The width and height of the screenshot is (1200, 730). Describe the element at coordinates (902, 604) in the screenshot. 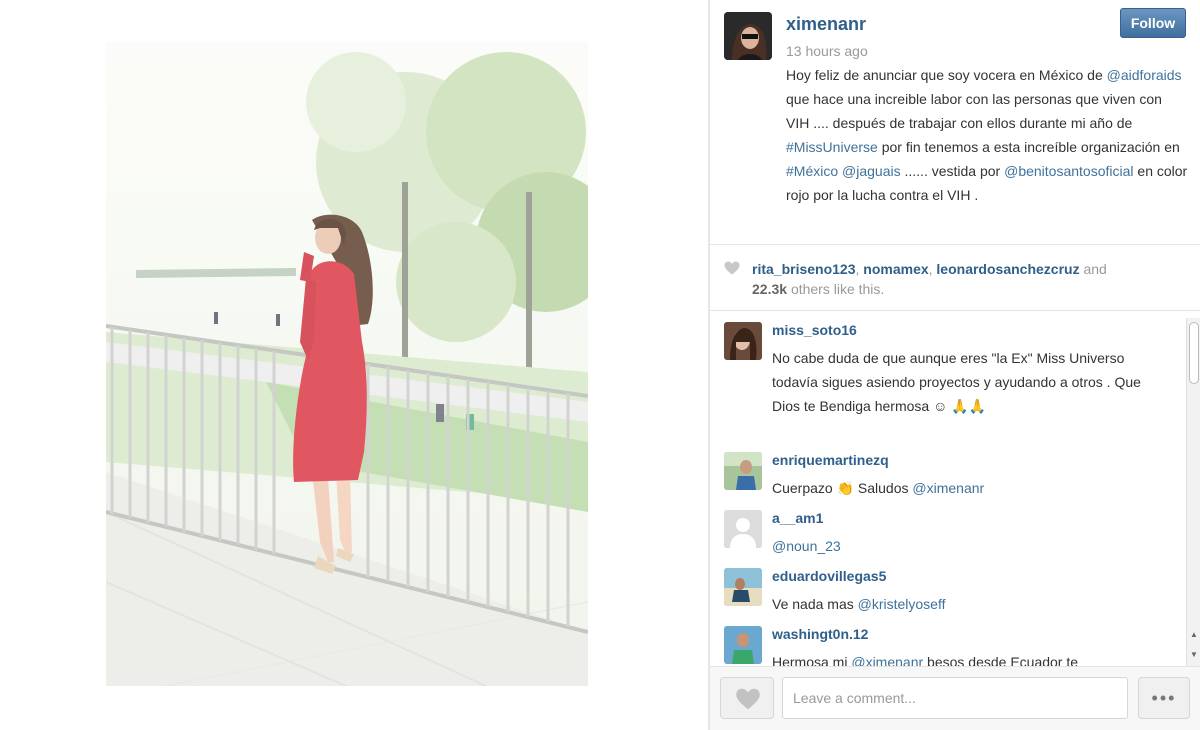

I see `tag-link: @kristelyoseff` at that location.